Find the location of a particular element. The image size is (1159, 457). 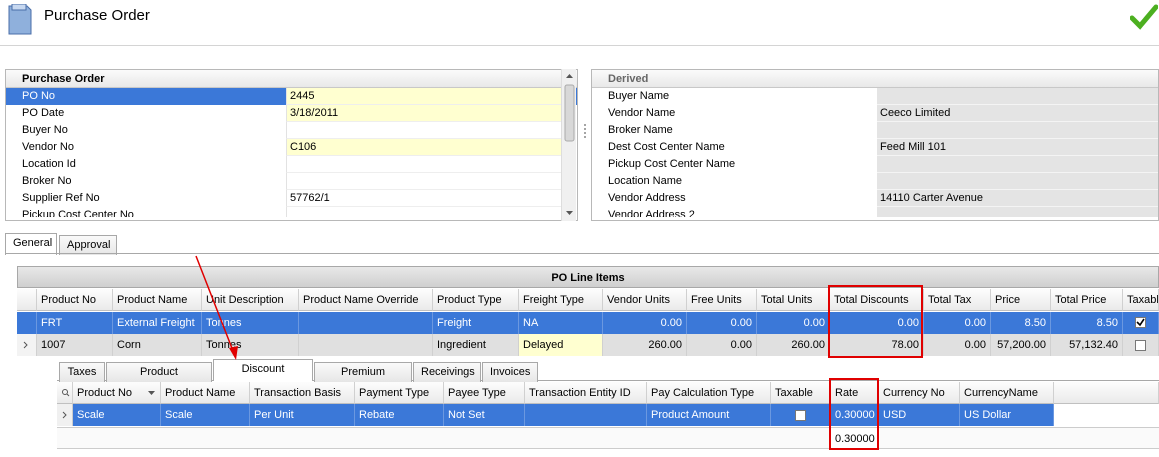

table-cell: External Freight is located at coordinates (157, 323).